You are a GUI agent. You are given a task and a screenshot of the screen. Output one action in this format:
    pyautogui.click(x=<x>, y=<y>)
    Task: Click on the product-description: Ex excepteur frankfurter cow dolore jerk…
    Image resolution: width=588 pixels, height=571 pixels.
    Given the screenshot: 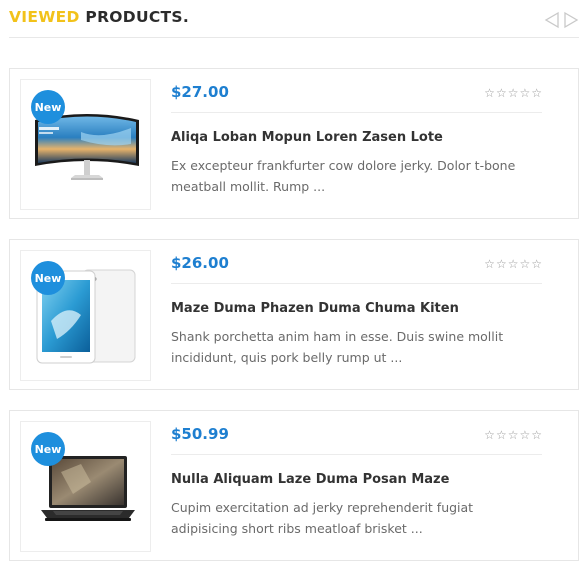 What is the action you would take?
    pyautogui.click(x=343, y=176)
    